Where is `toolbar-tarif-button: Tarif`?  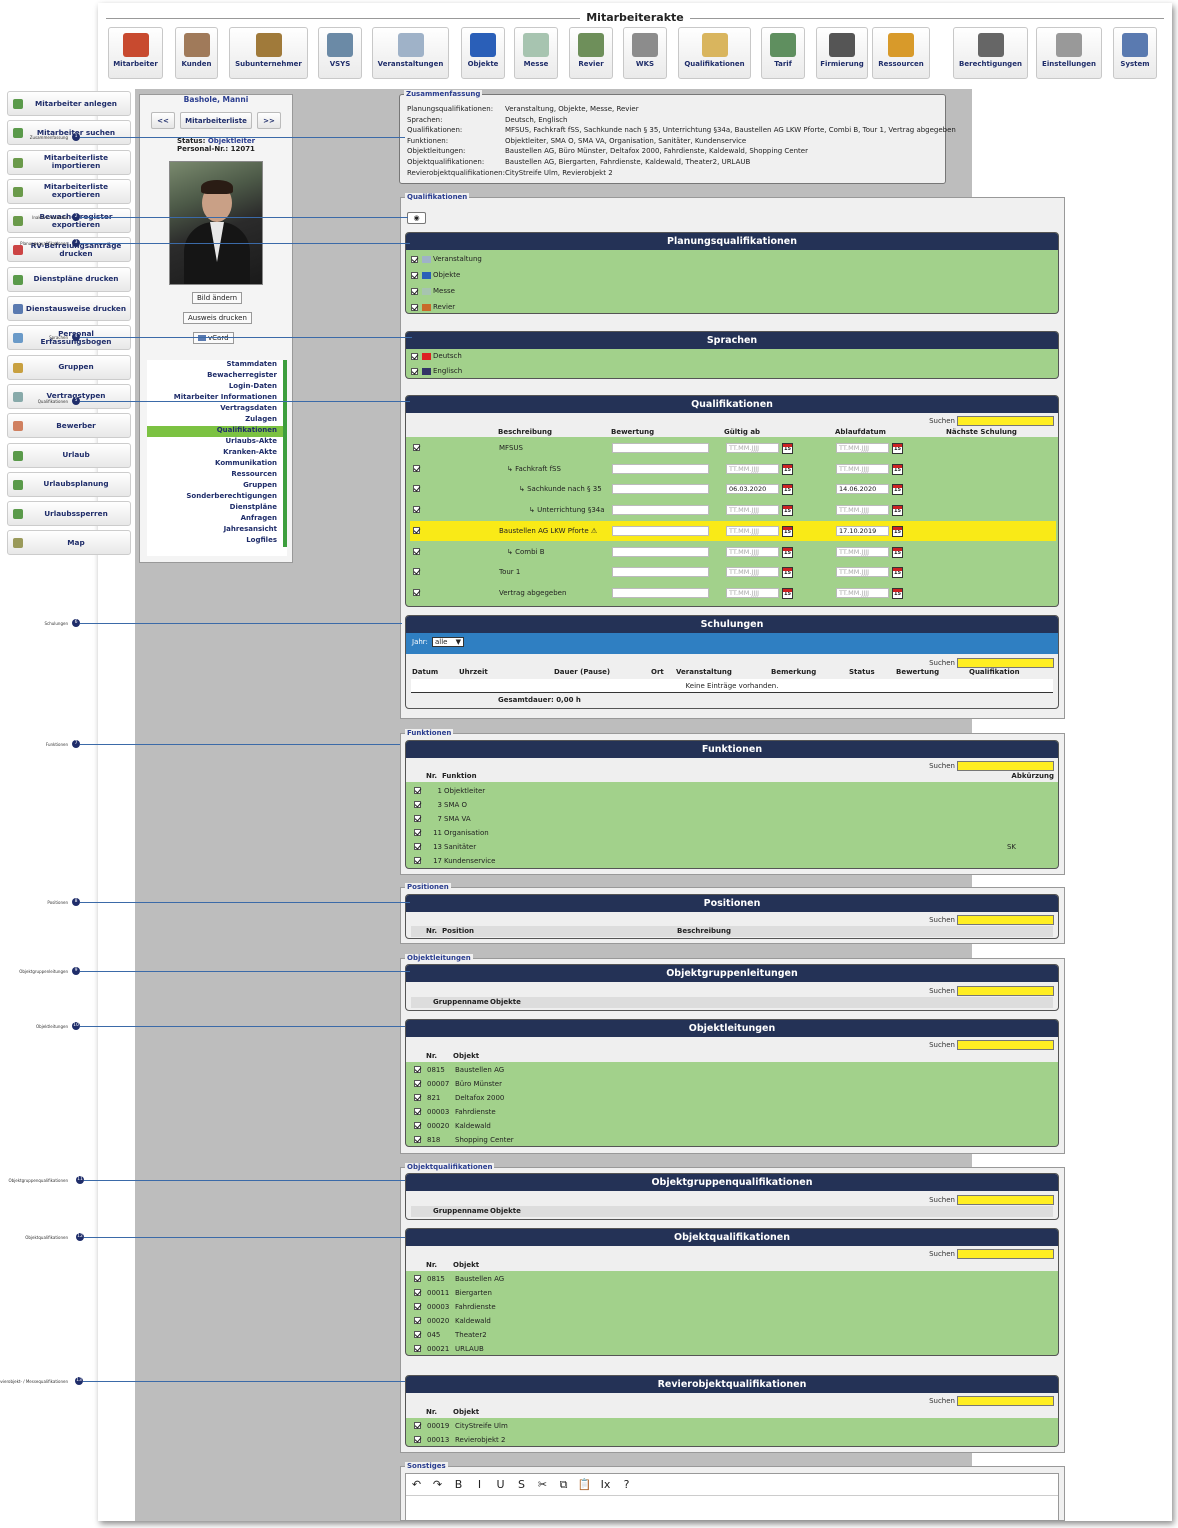 toolbar-tarif-button: Tarif is located at coordinates (783, 53).